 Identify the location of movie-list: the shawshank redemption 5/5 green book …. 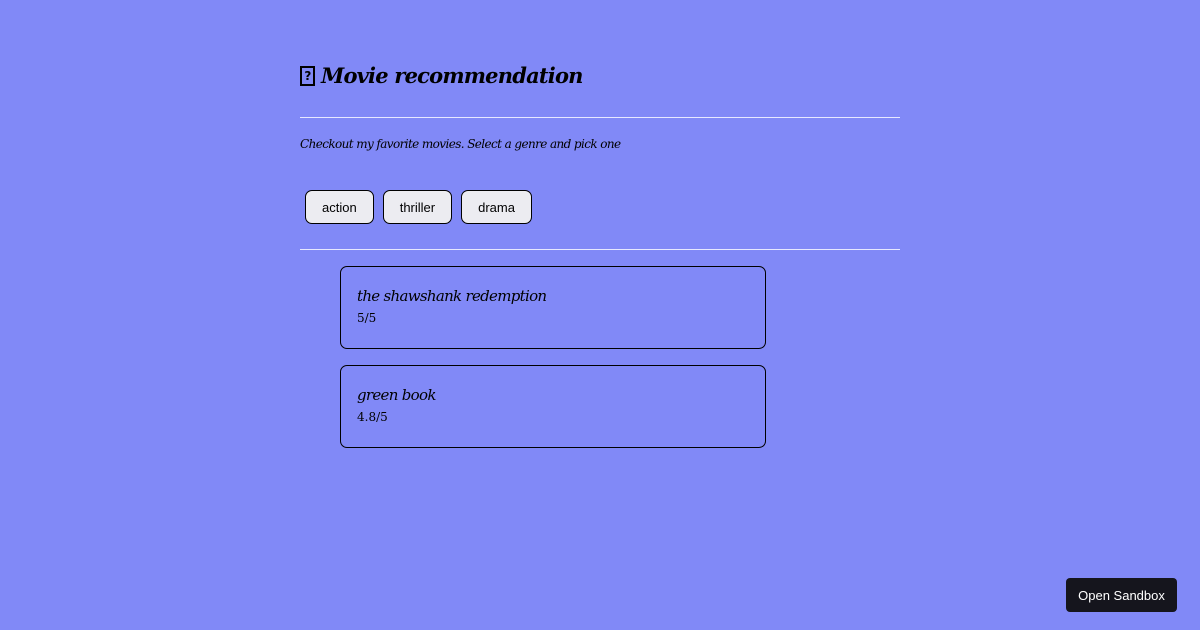
(553, 357).